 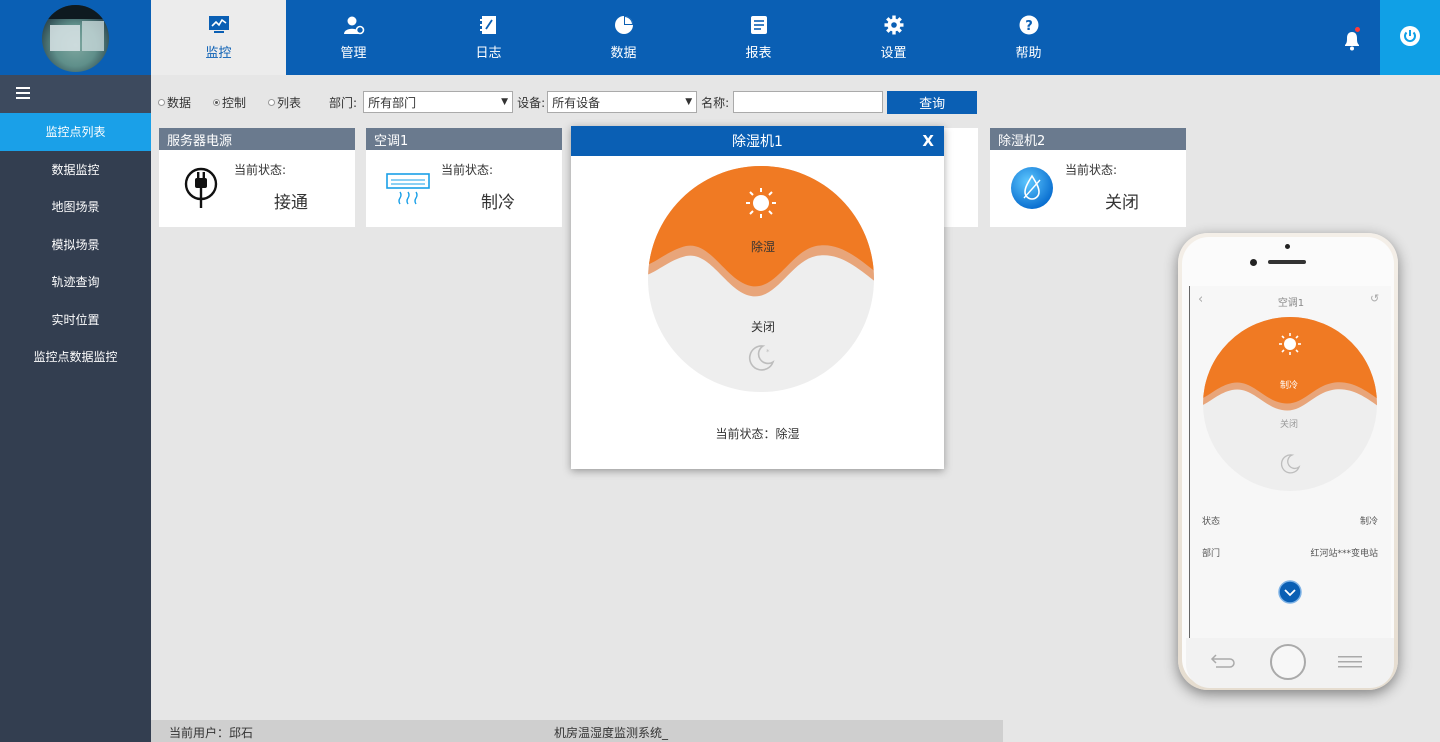 I want to click on filter-bar: 数据 控制 列表 部门: 所有部门 ▼ 设备: 所有设备 ▼ 名称: 查询, so click(x=568, y=102).